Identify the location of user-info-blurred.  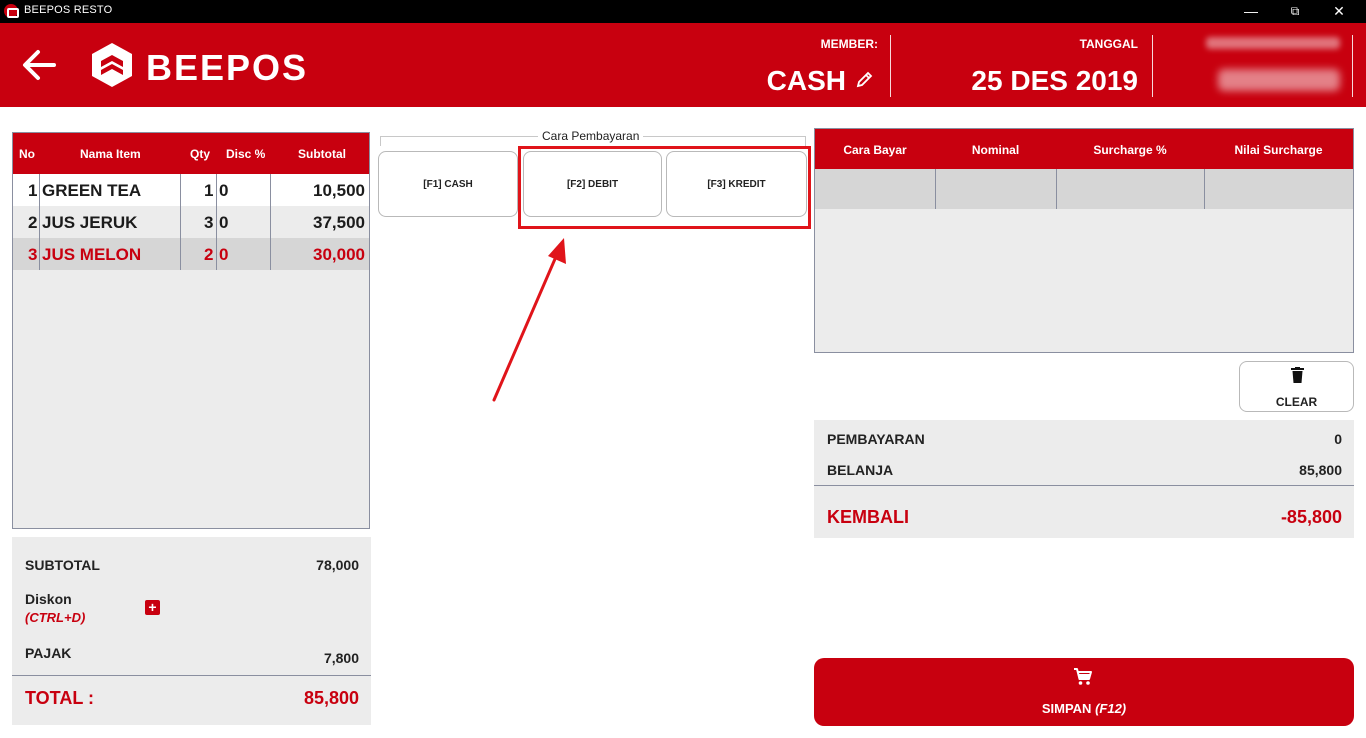
(1273, 43).